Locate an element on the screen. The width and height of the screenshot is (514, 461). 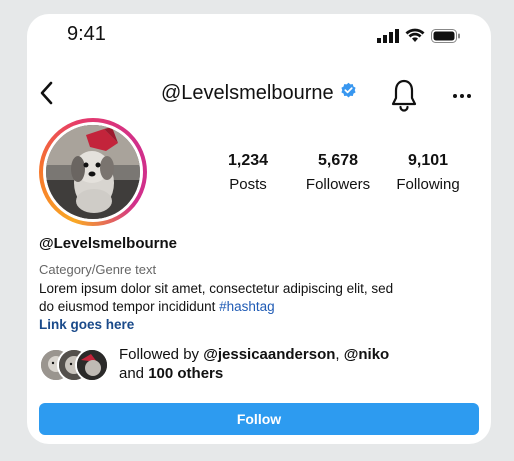
profile-avatar is located at coordinates (93, 172).